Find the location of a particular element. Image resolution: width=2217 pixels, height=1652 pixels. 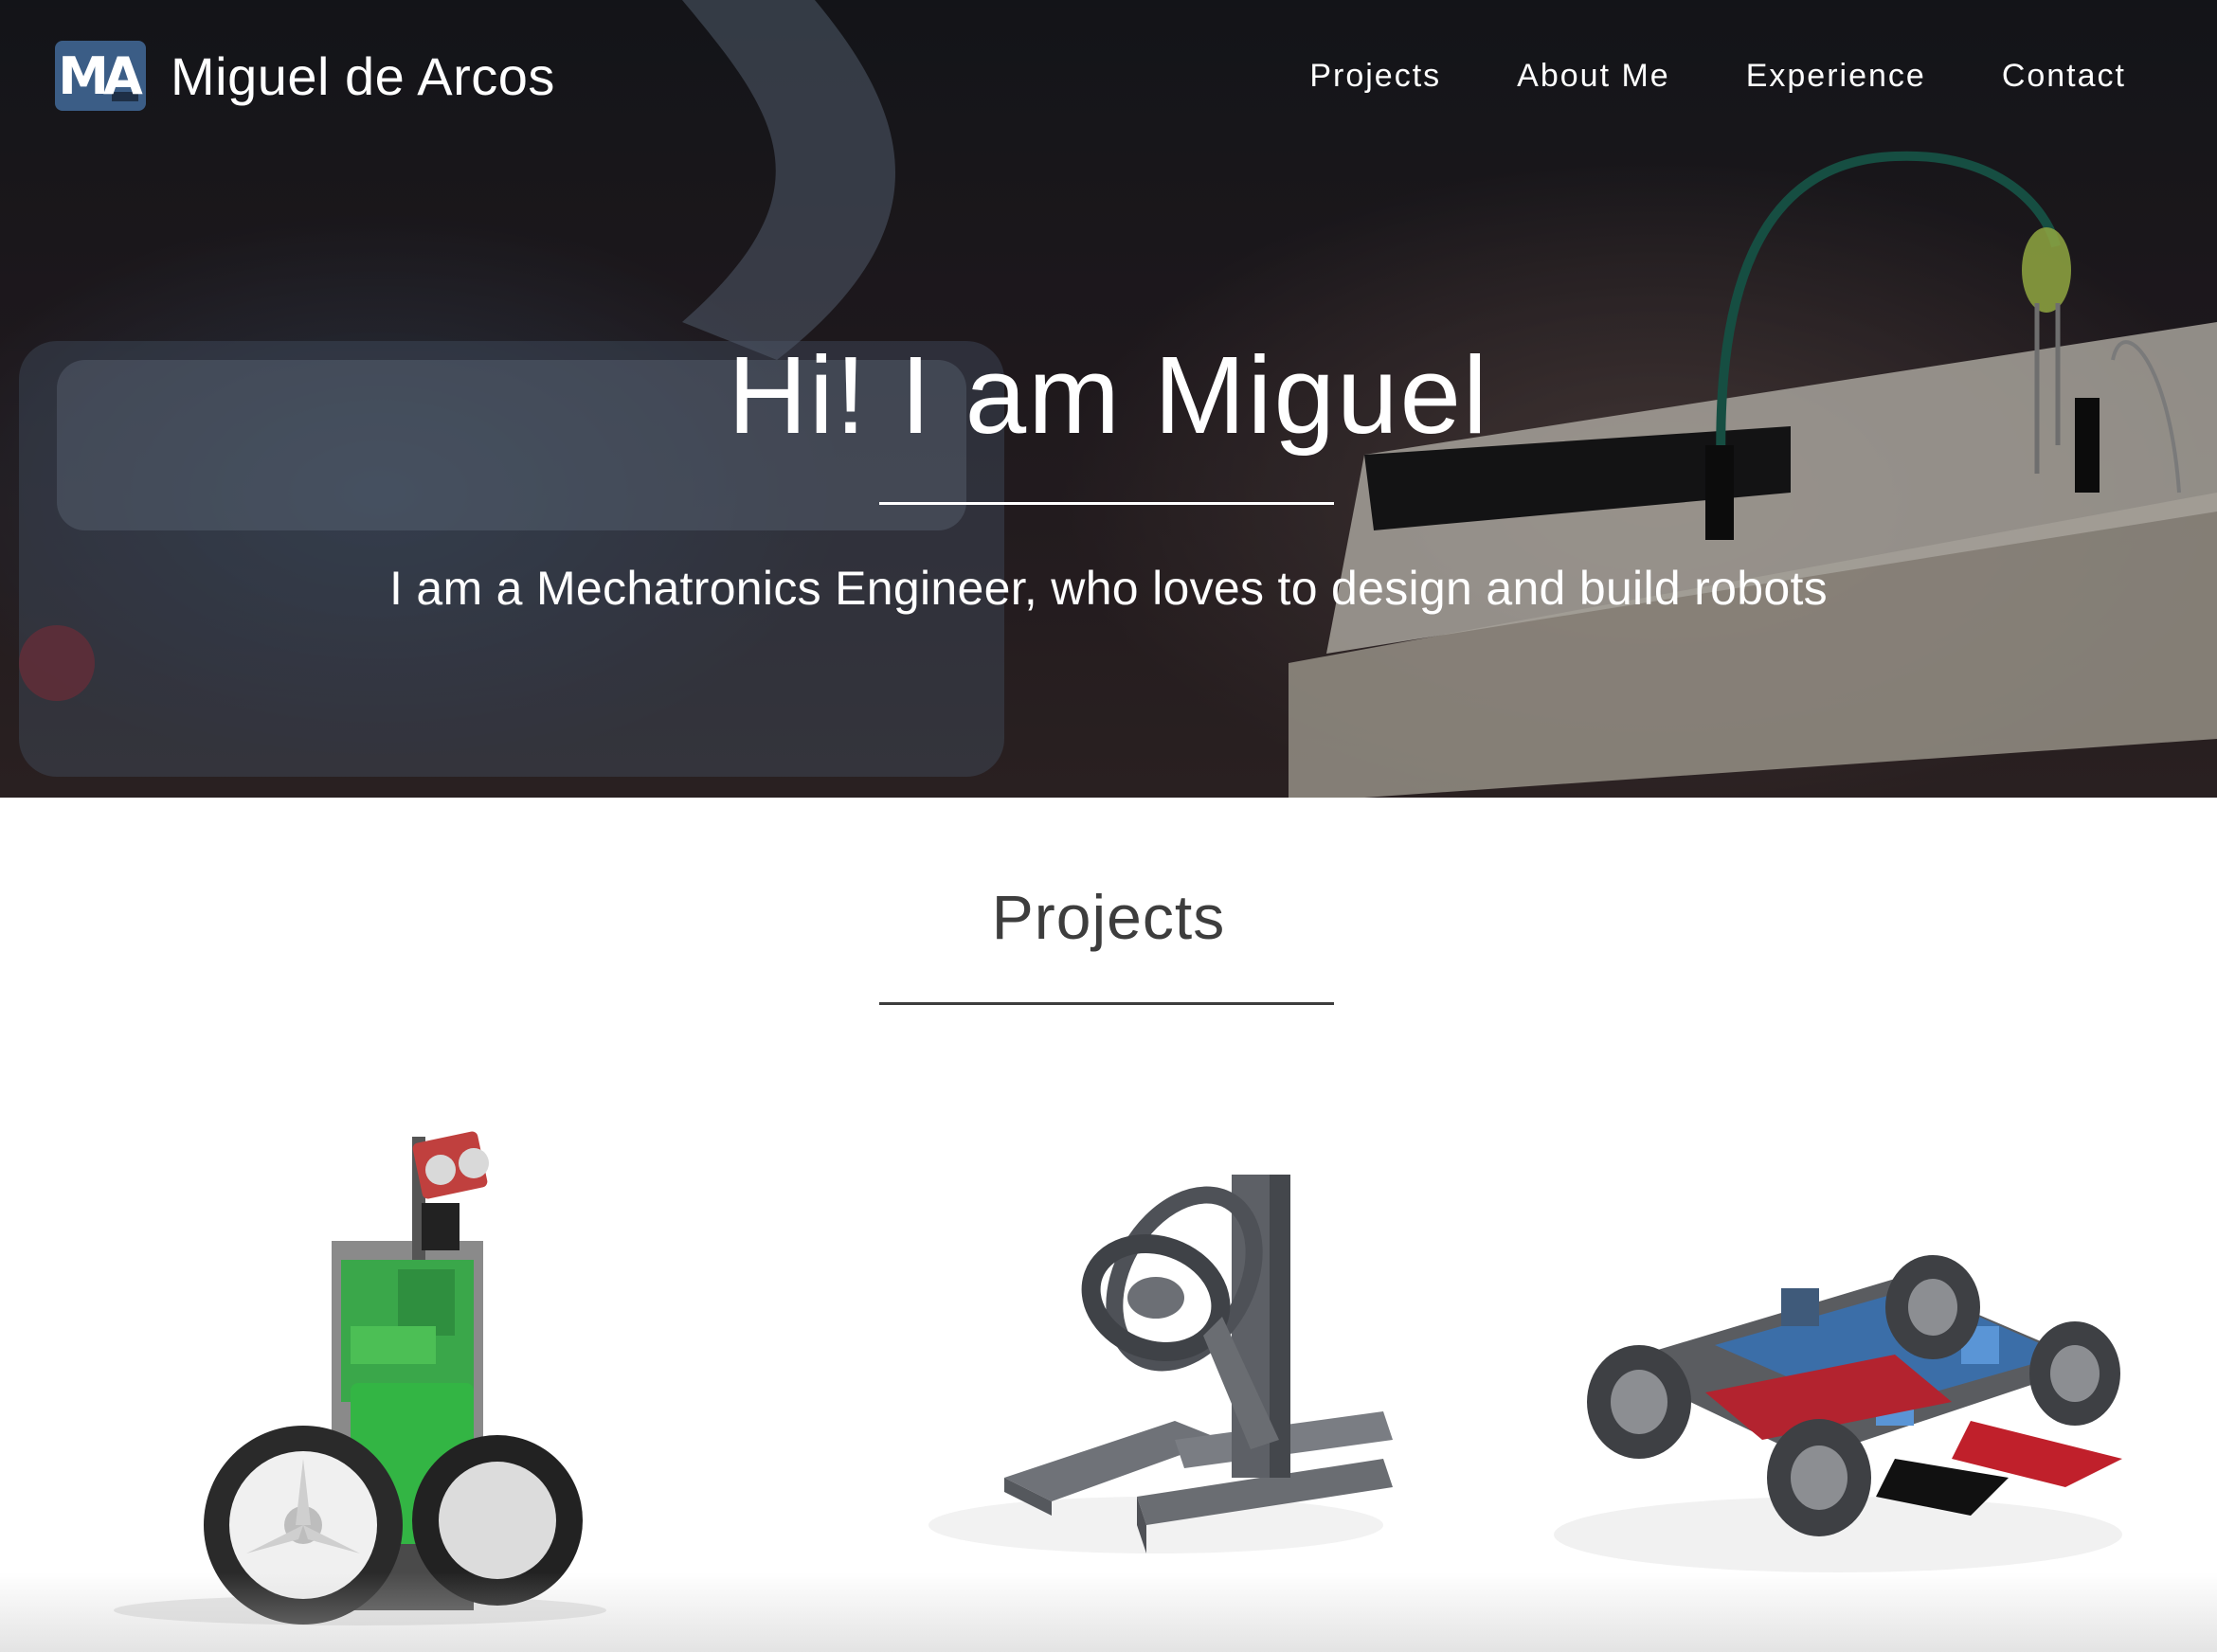

nav-links: Projects About Me Experience Contact is located at coordinates (1717, 76).